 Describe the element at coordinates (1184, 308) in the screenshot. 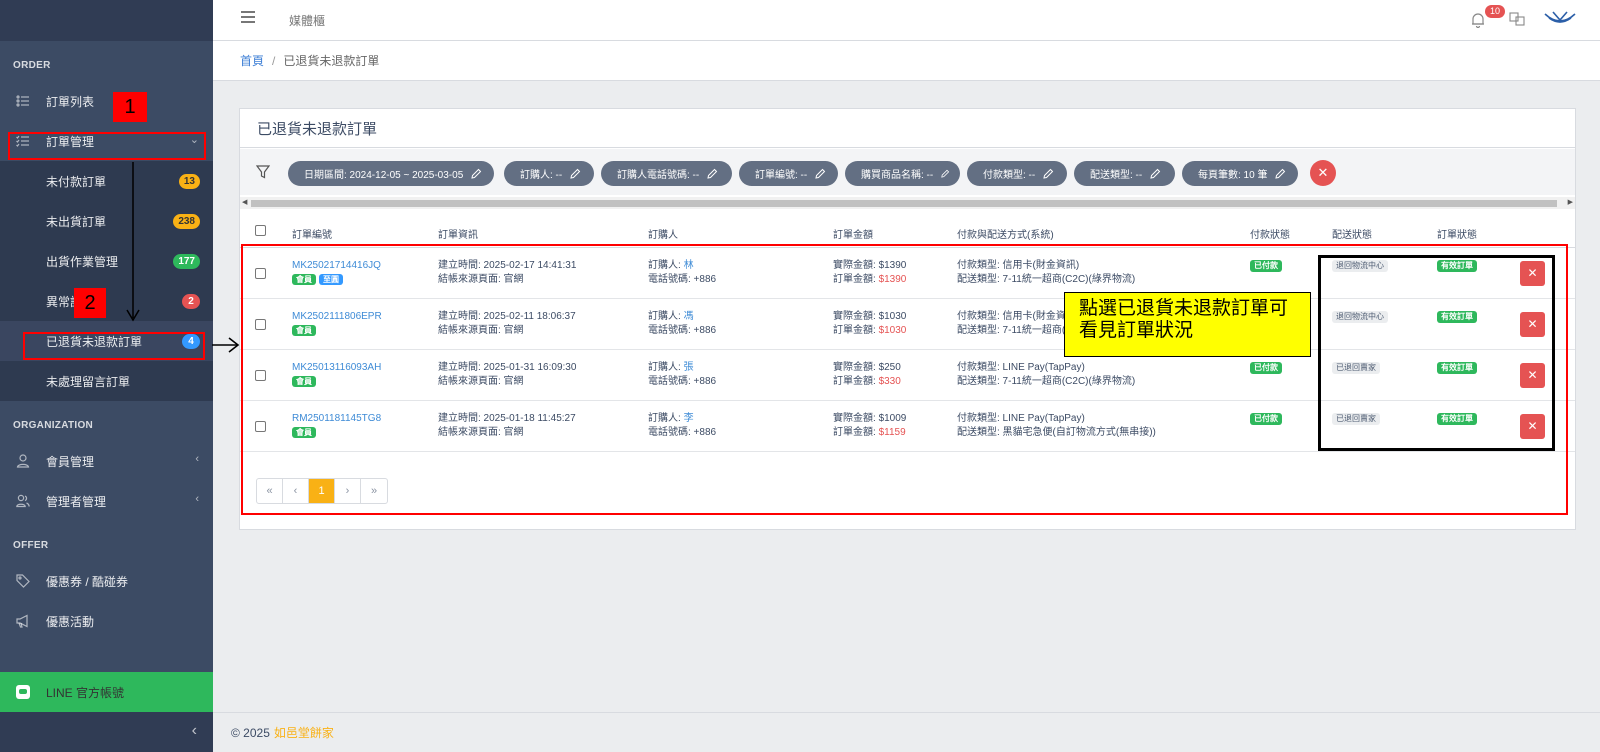

I see `callout-line: 點選已退貨未退款訂單可` at that location.